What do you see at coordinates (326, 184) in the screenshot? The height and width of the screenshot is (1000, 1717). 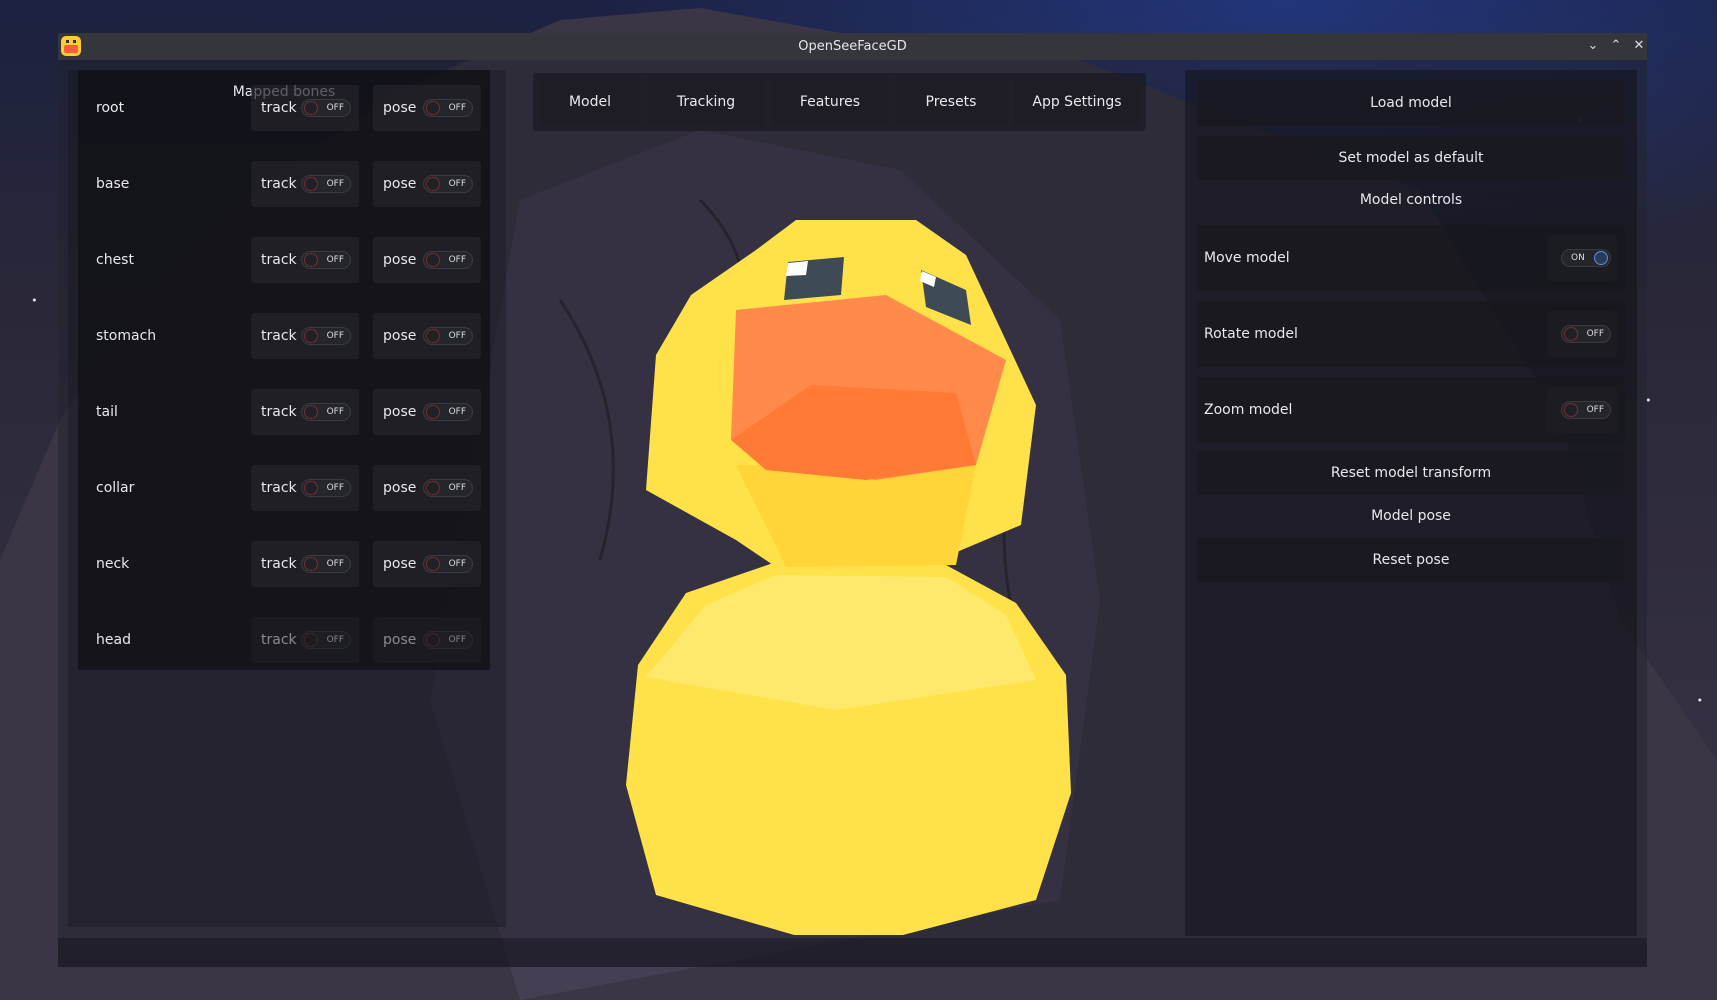 I see `track-toggle-base: OFF` at bounding box center [326, 184].